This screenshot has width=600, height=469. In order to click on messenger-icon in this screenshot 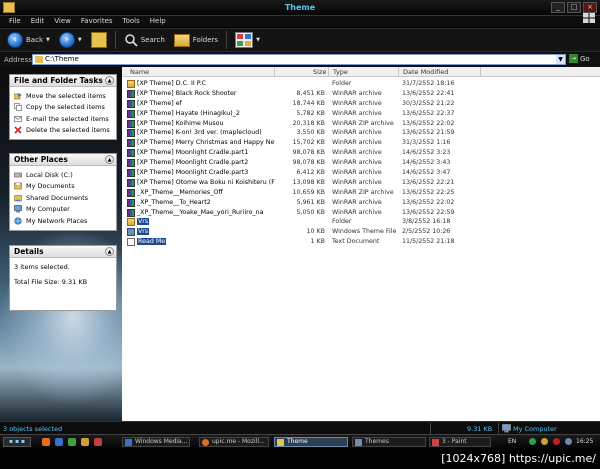, I will do `click(72, 442)`.